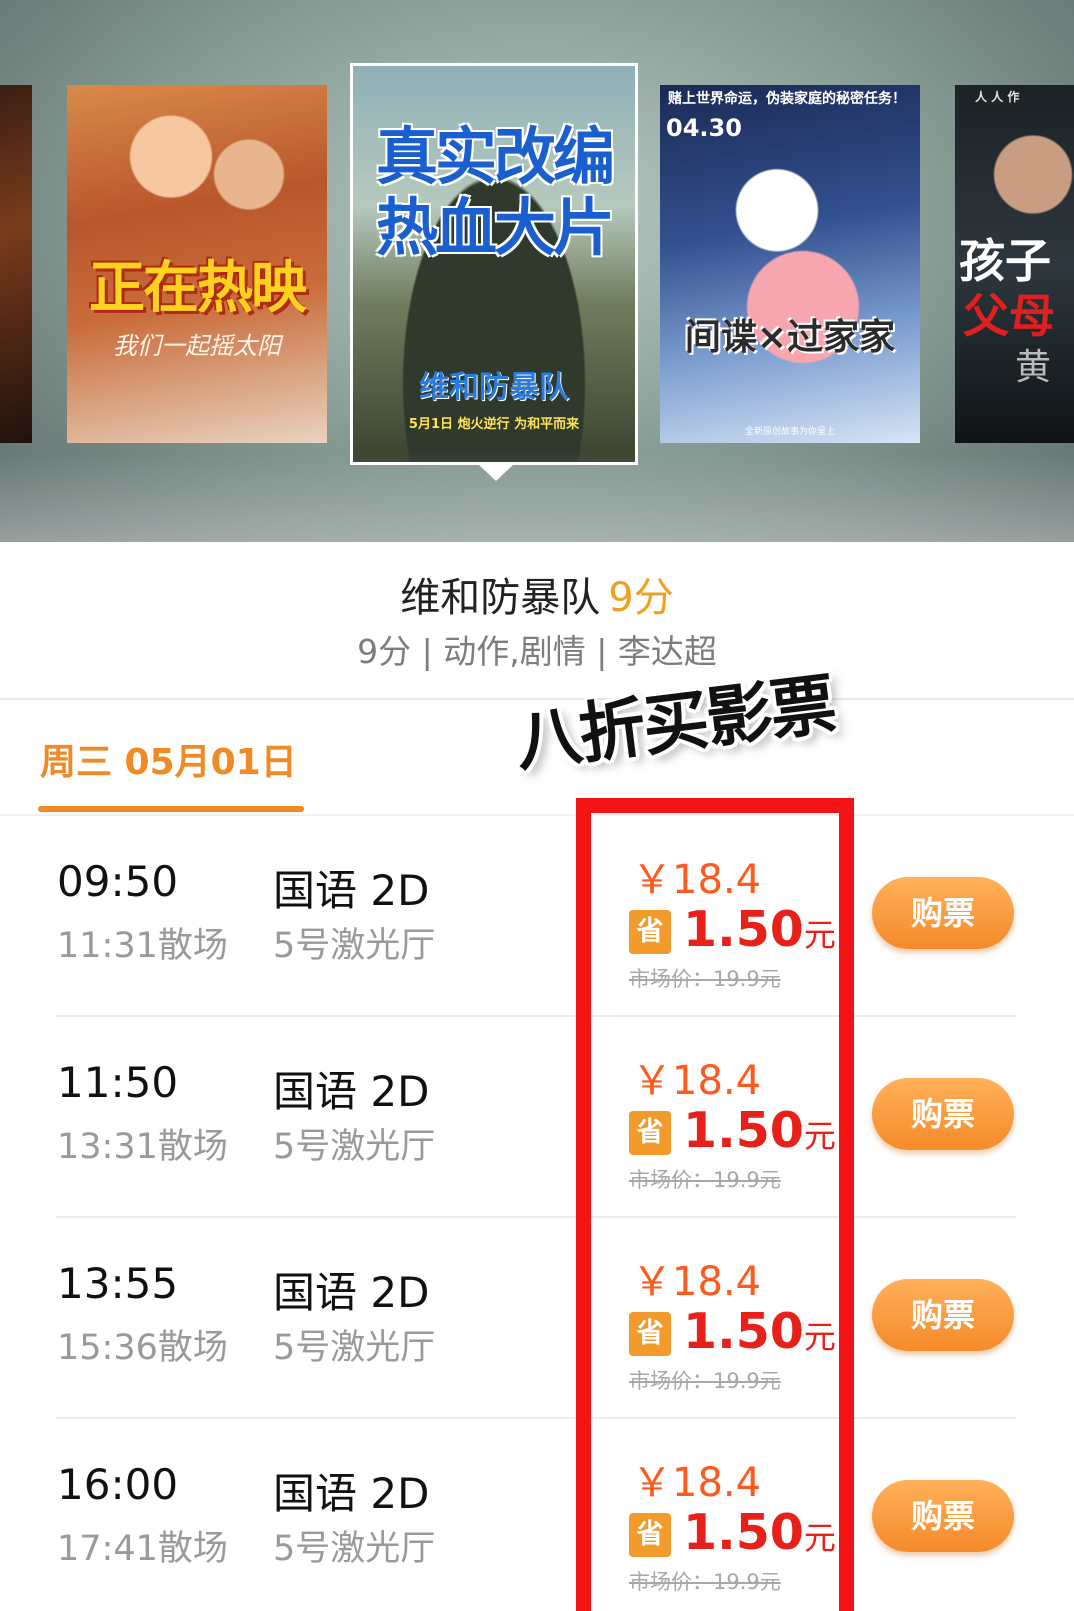 The width and height of the screenshot is (1074, 1611). I want to click on movie-meta: 9分 | 动作,剧情 | 李达超, so click(537, 651).